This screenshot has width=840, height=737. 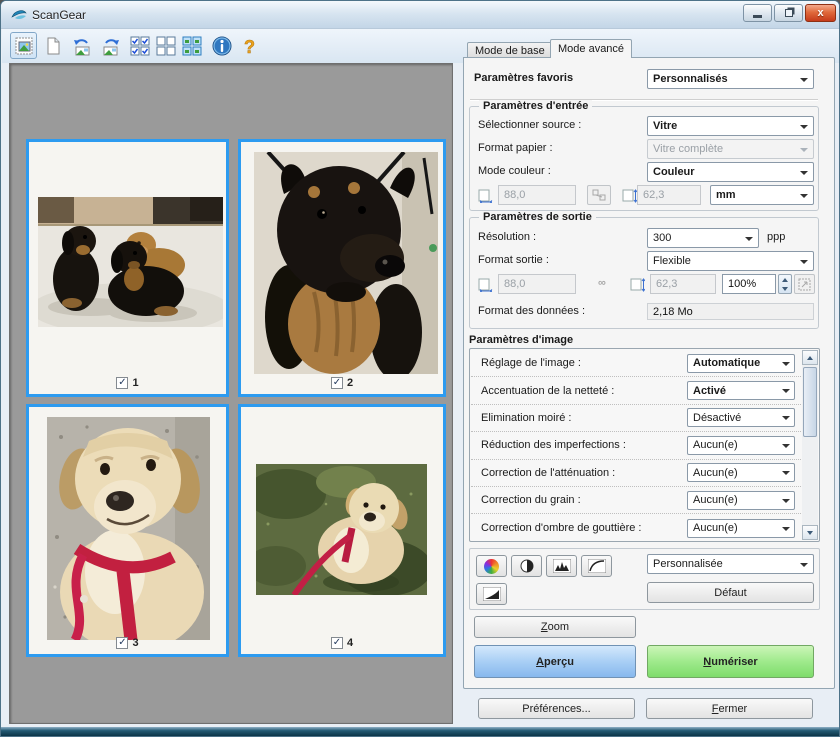 What do you see at coordinates (636, 364) in the screenshot?
I see `image-setting-row: Réglage de l'image : Automatique` at bounding box center [636, 364].